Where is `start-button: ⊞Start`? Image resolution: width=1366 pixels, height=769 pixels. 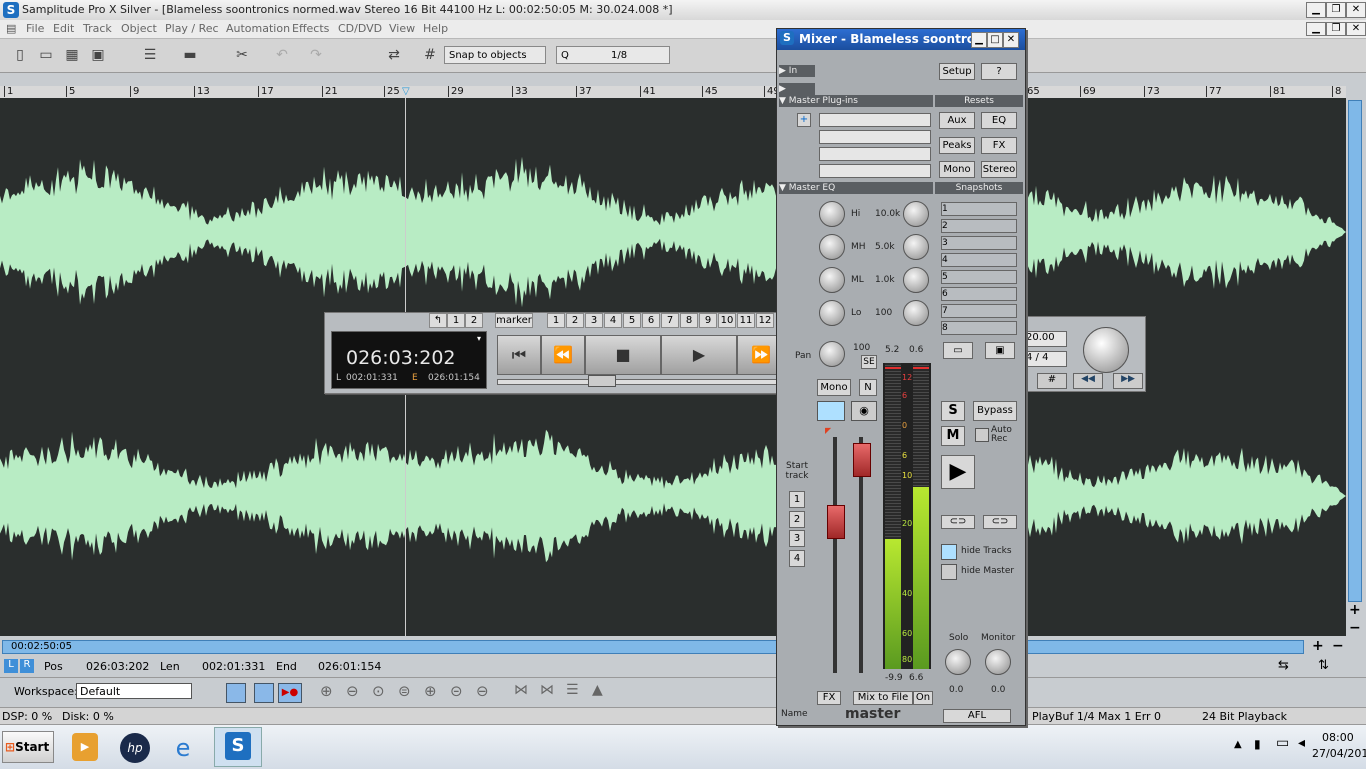 start-button: ⊞Start is located at coordinates (28, 747).